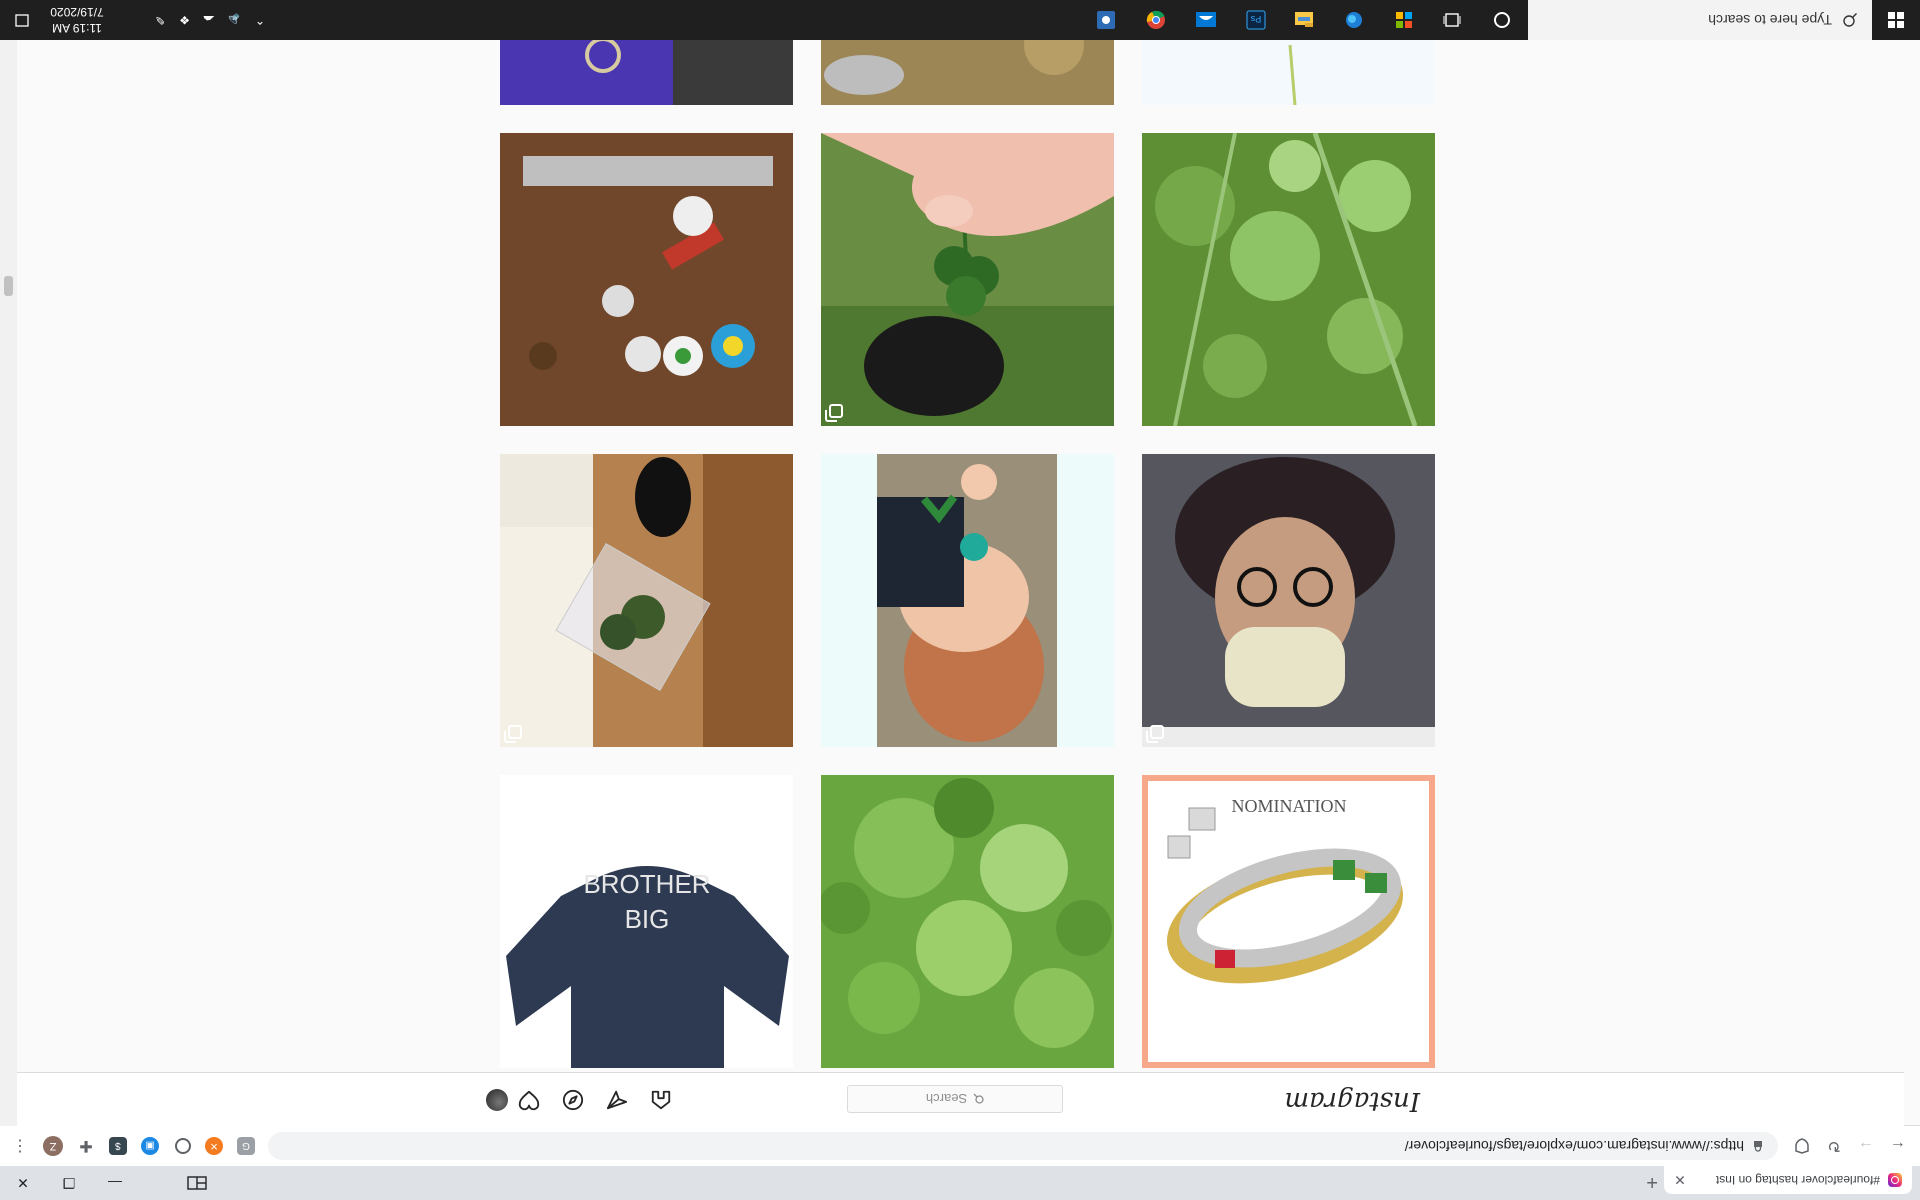 The height and width of the screenshot is (1200, 1920). Describe the element at coordinates (160, 20) in the screenshot. I see `pen-icon: ✎` at that location.